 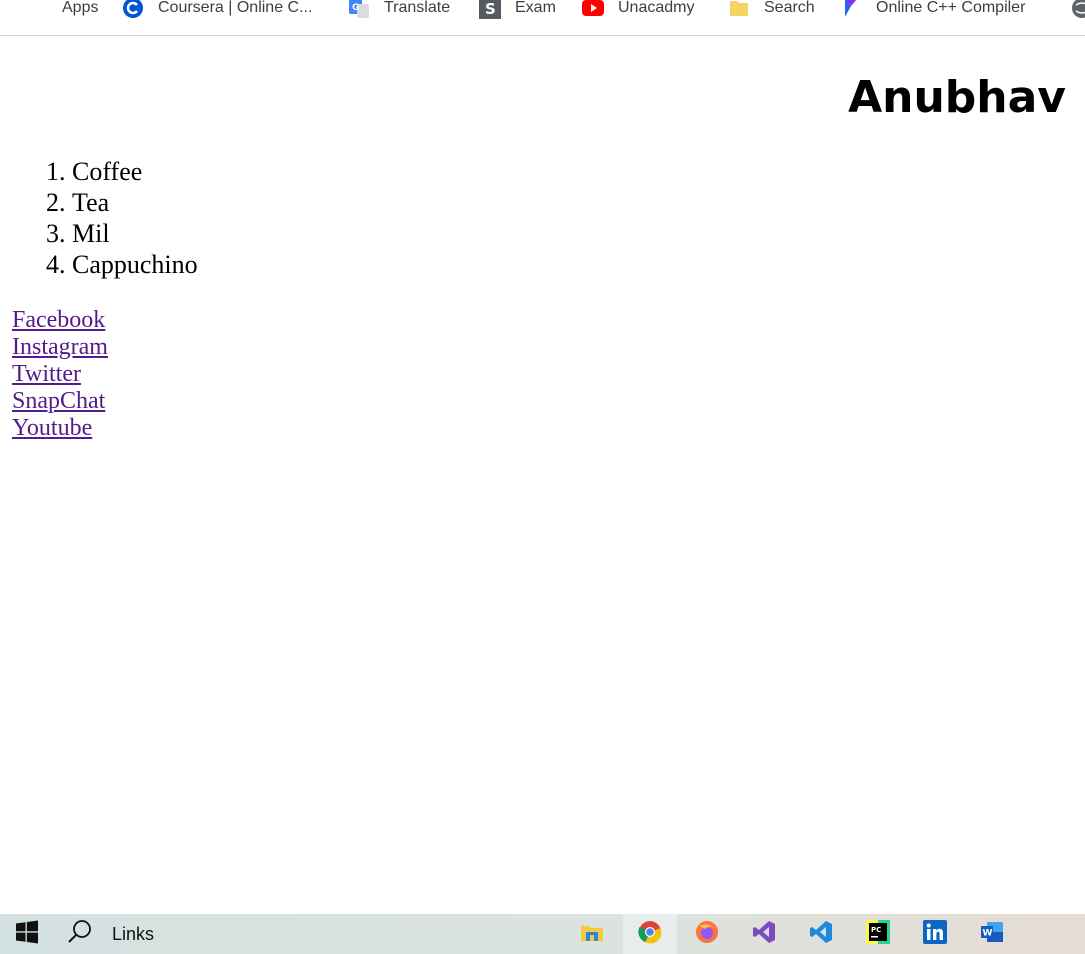 I want to click on drinks-list: Coffee Tea Mil Cappuchino, so click(x=115, y=218).